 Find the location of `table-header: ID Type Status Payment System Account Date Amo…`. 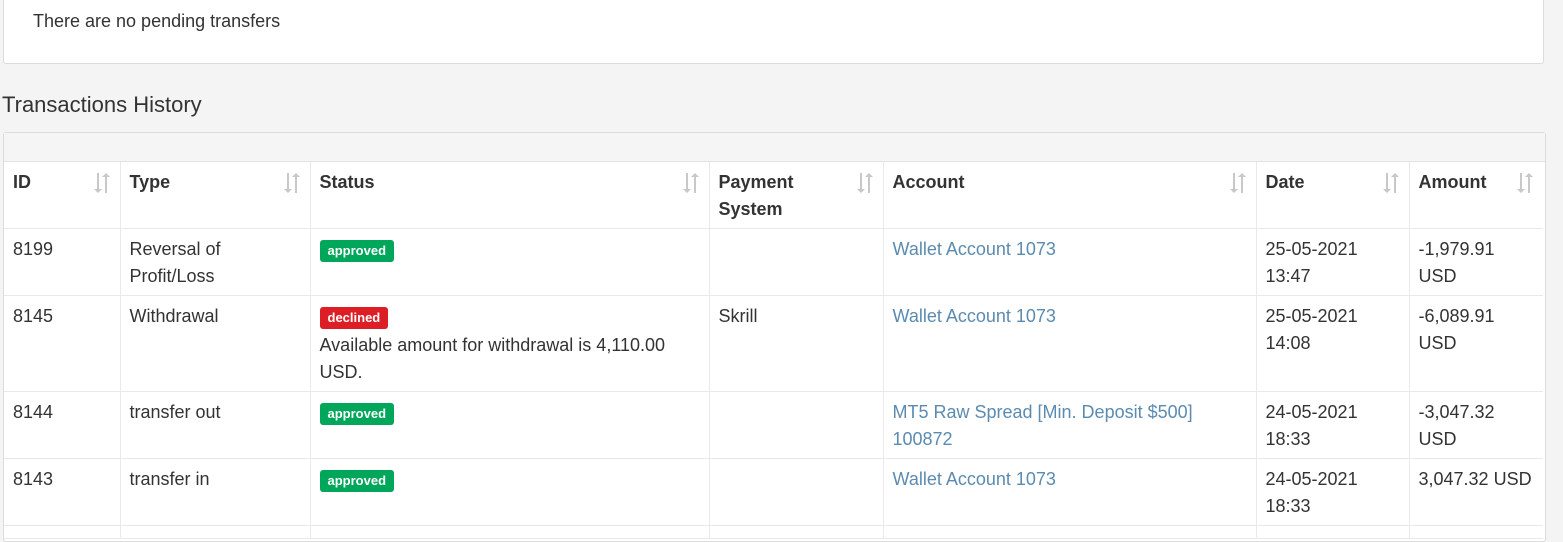

table-header: ID Type Status Payment System Account Date Amo… is located at coordinates (773, 195).